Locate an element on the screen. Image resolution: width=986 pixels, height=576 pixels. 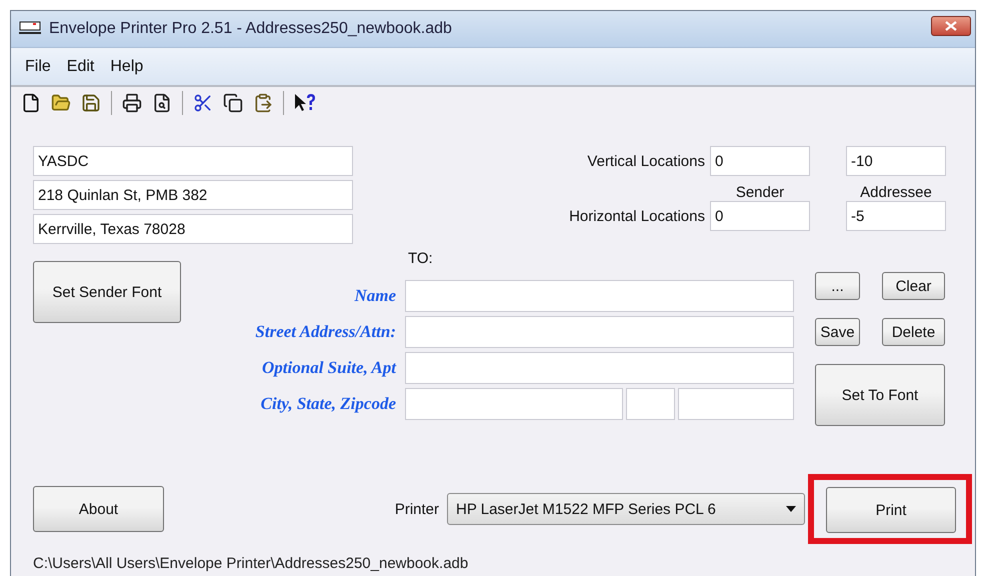
to-label: TO: is located at coordinates (421, 258).